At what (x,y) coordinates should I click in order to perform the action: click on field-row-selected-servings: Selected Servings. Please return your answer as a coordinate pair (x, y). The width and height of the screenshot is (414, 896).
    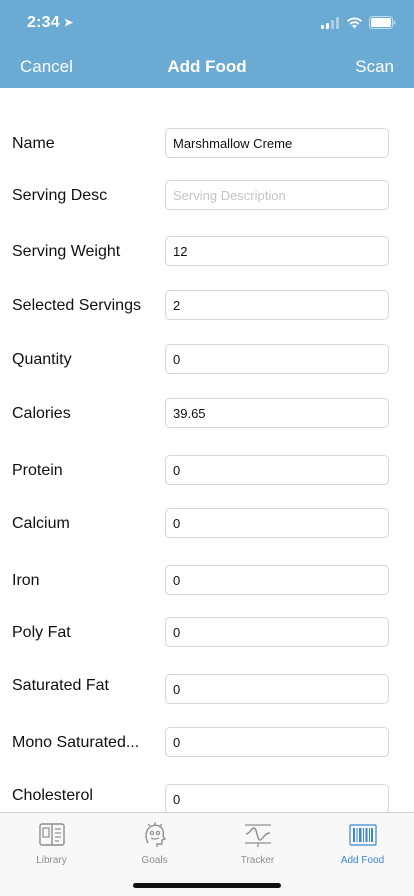
    Looking at the image, I should click on (207, 306).